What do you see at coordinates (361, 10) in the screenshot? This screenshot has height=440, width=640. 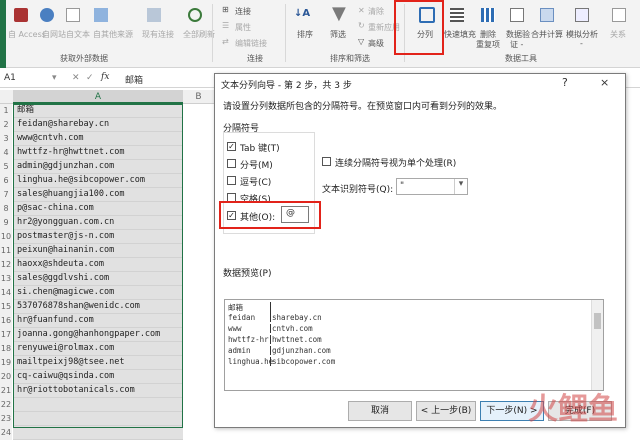 I see `clear-filter-icon: ✕` at bounding box center [361, 10].